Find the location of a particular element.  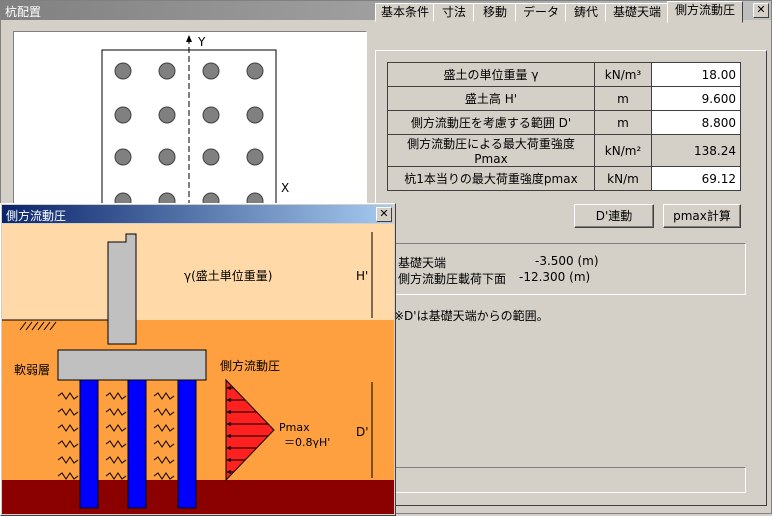

info-box: 基礎天端 -3.500 (m) 側方流動圧載荷下面 -12.300 (m) is located at coordinates (570, 269).